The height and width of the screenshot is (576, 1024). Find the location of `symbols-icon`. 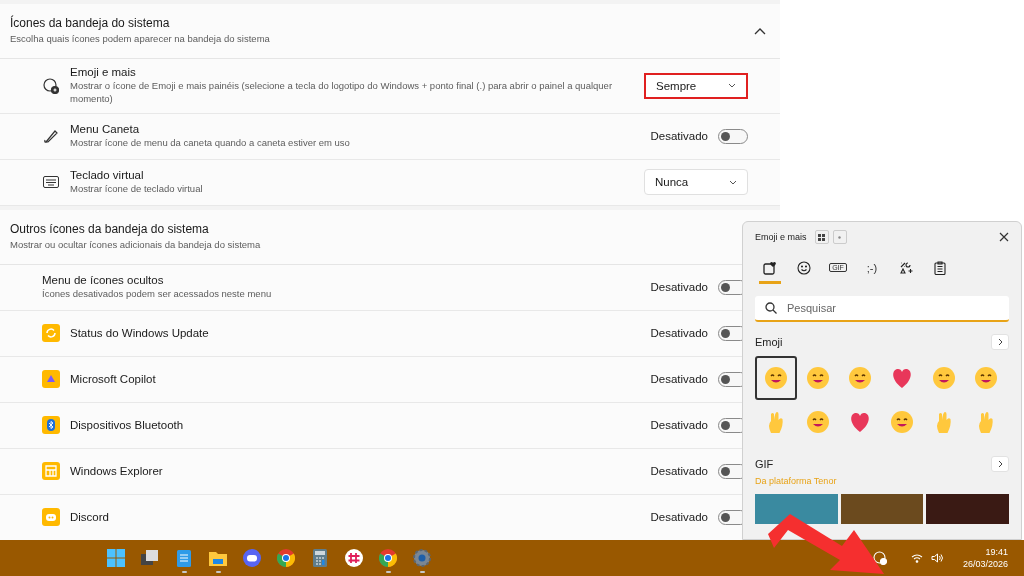

symbols-icon is located at coordinates (906, 267).